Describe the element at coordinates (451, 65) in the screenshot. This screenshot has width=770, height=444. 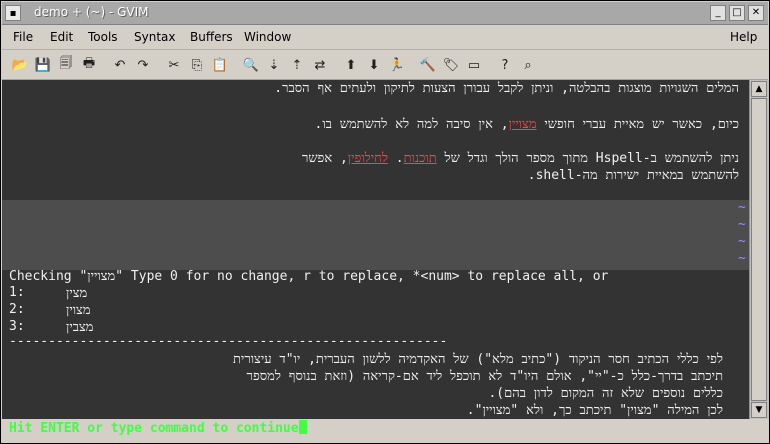
I see `tags-icon: 🏷` at that location.